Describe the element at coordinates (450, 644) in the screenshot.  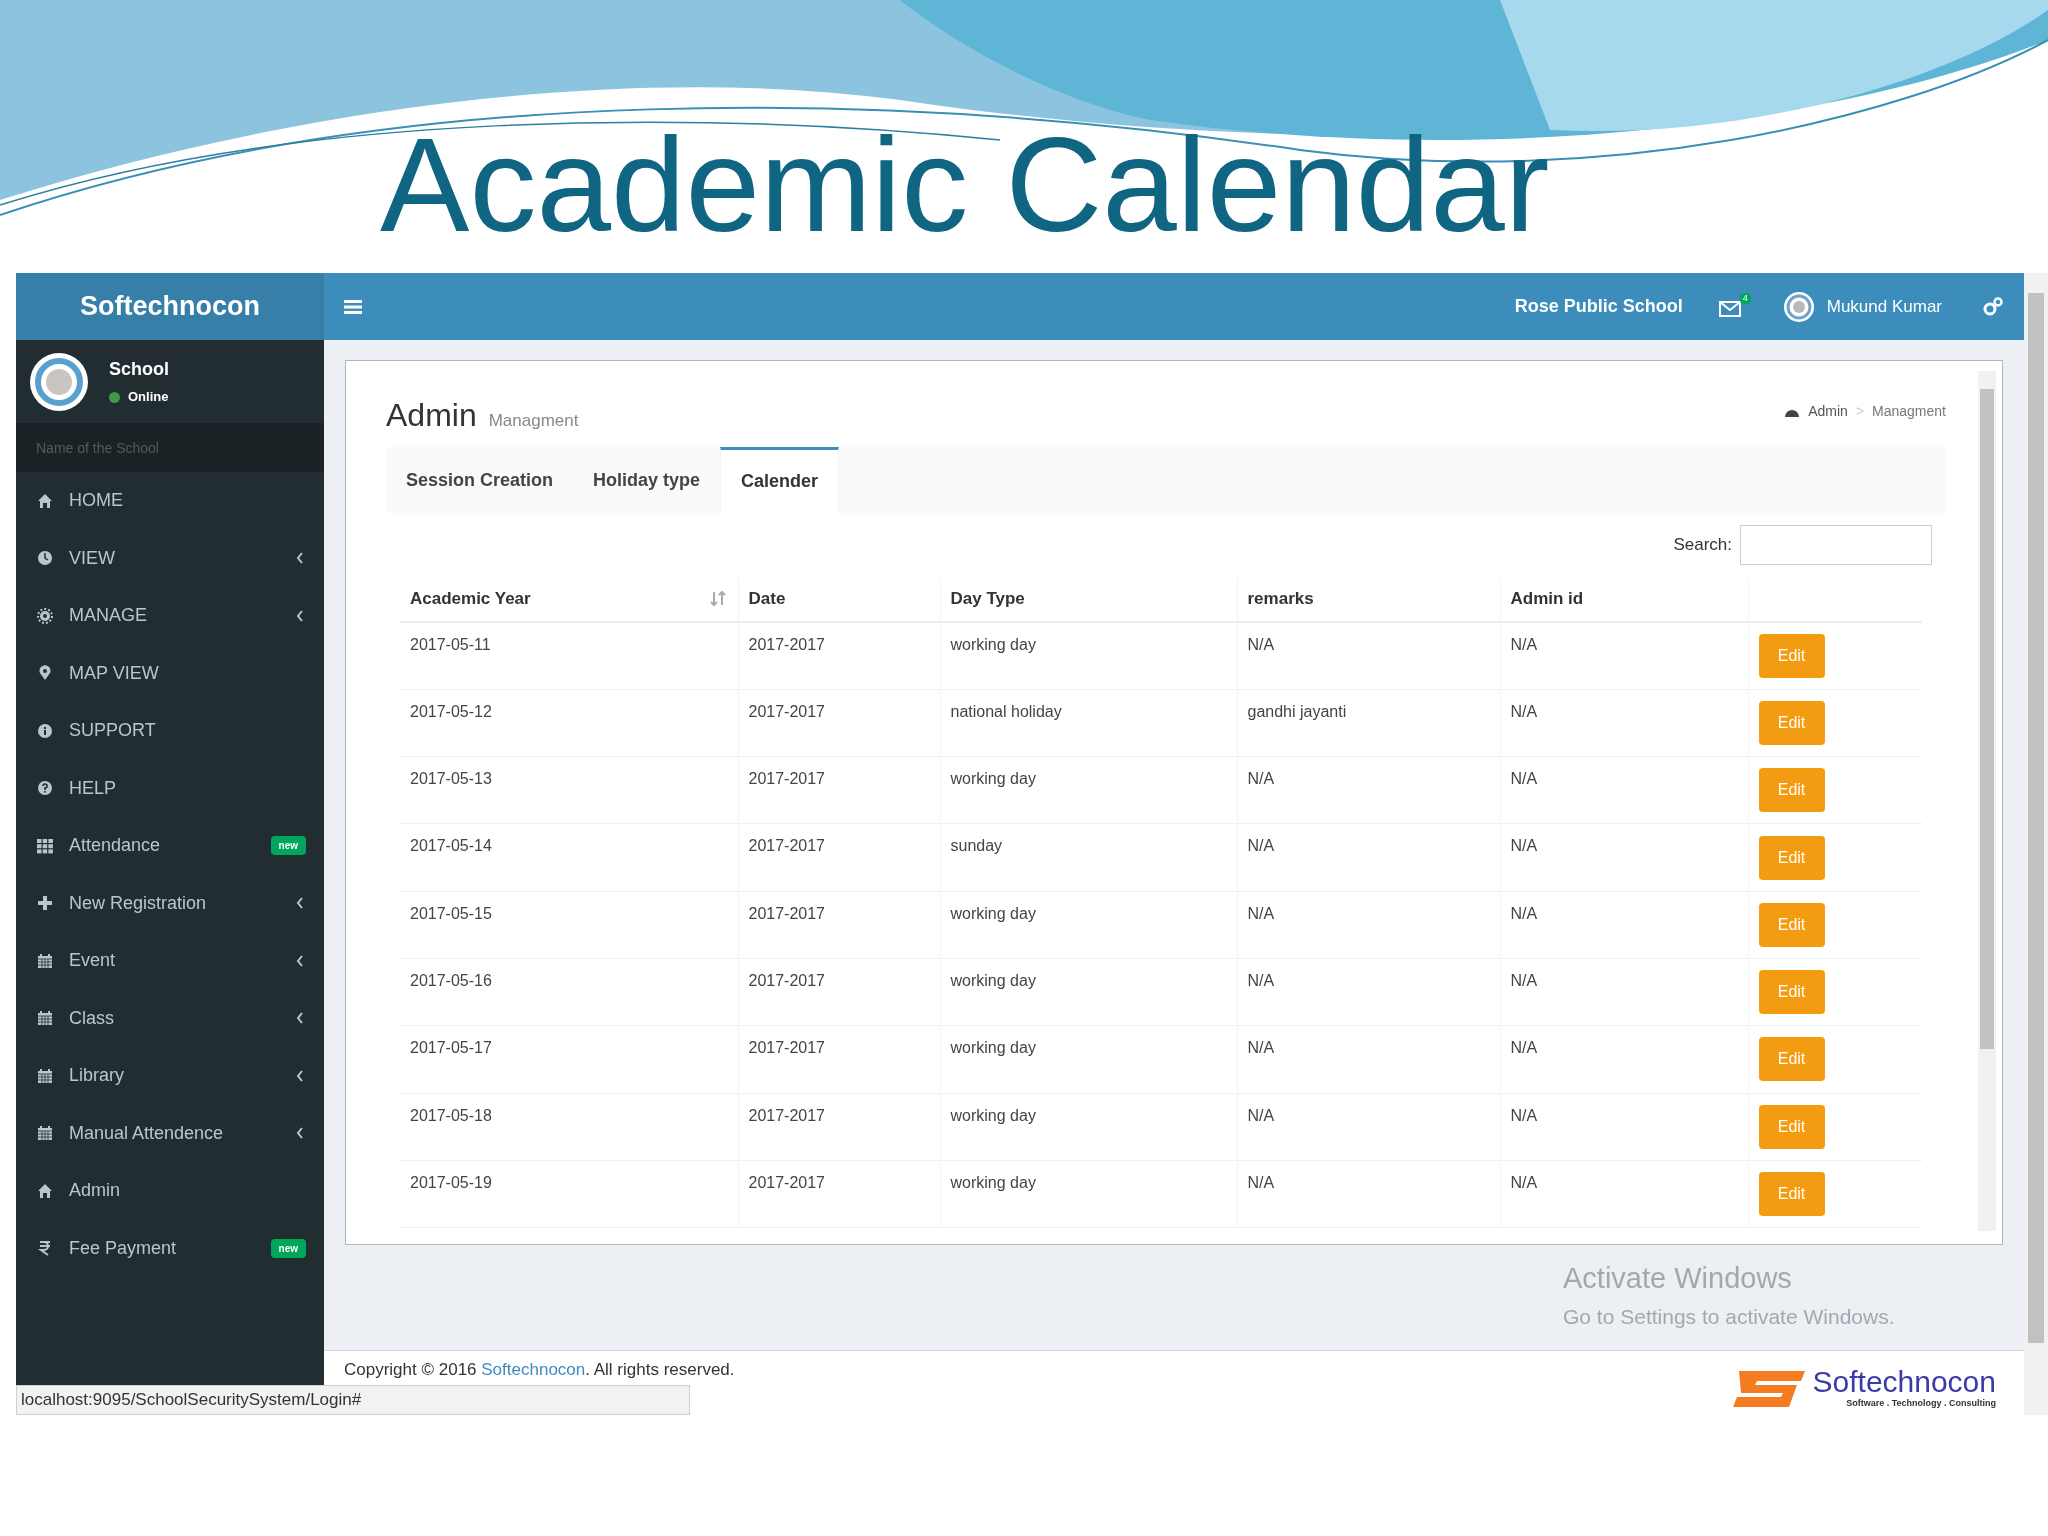
I see `table-cell: 2017-05-11` at that location.